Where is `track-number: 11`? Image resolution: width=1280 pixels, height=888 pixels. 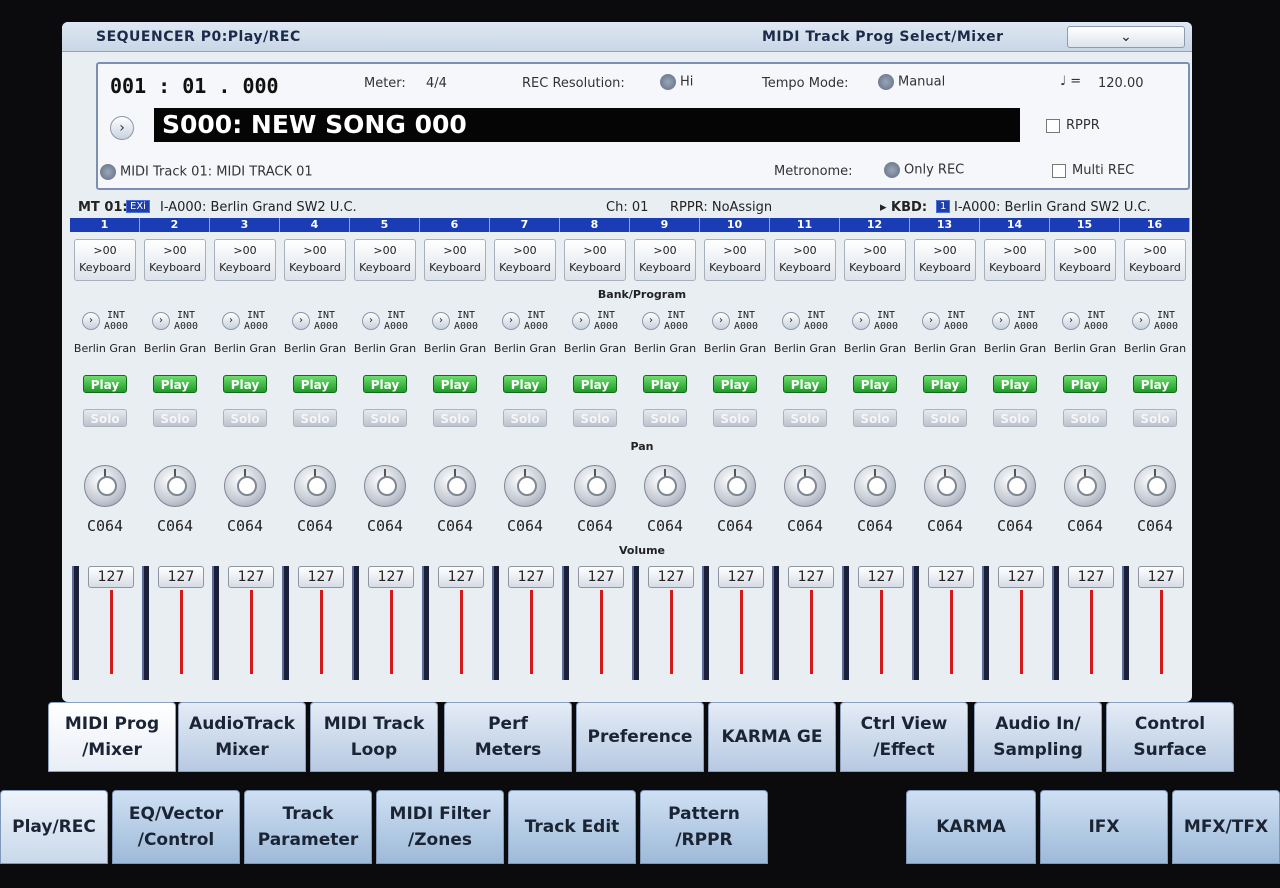 track-number: 11 is located at coordinates (805, 225).